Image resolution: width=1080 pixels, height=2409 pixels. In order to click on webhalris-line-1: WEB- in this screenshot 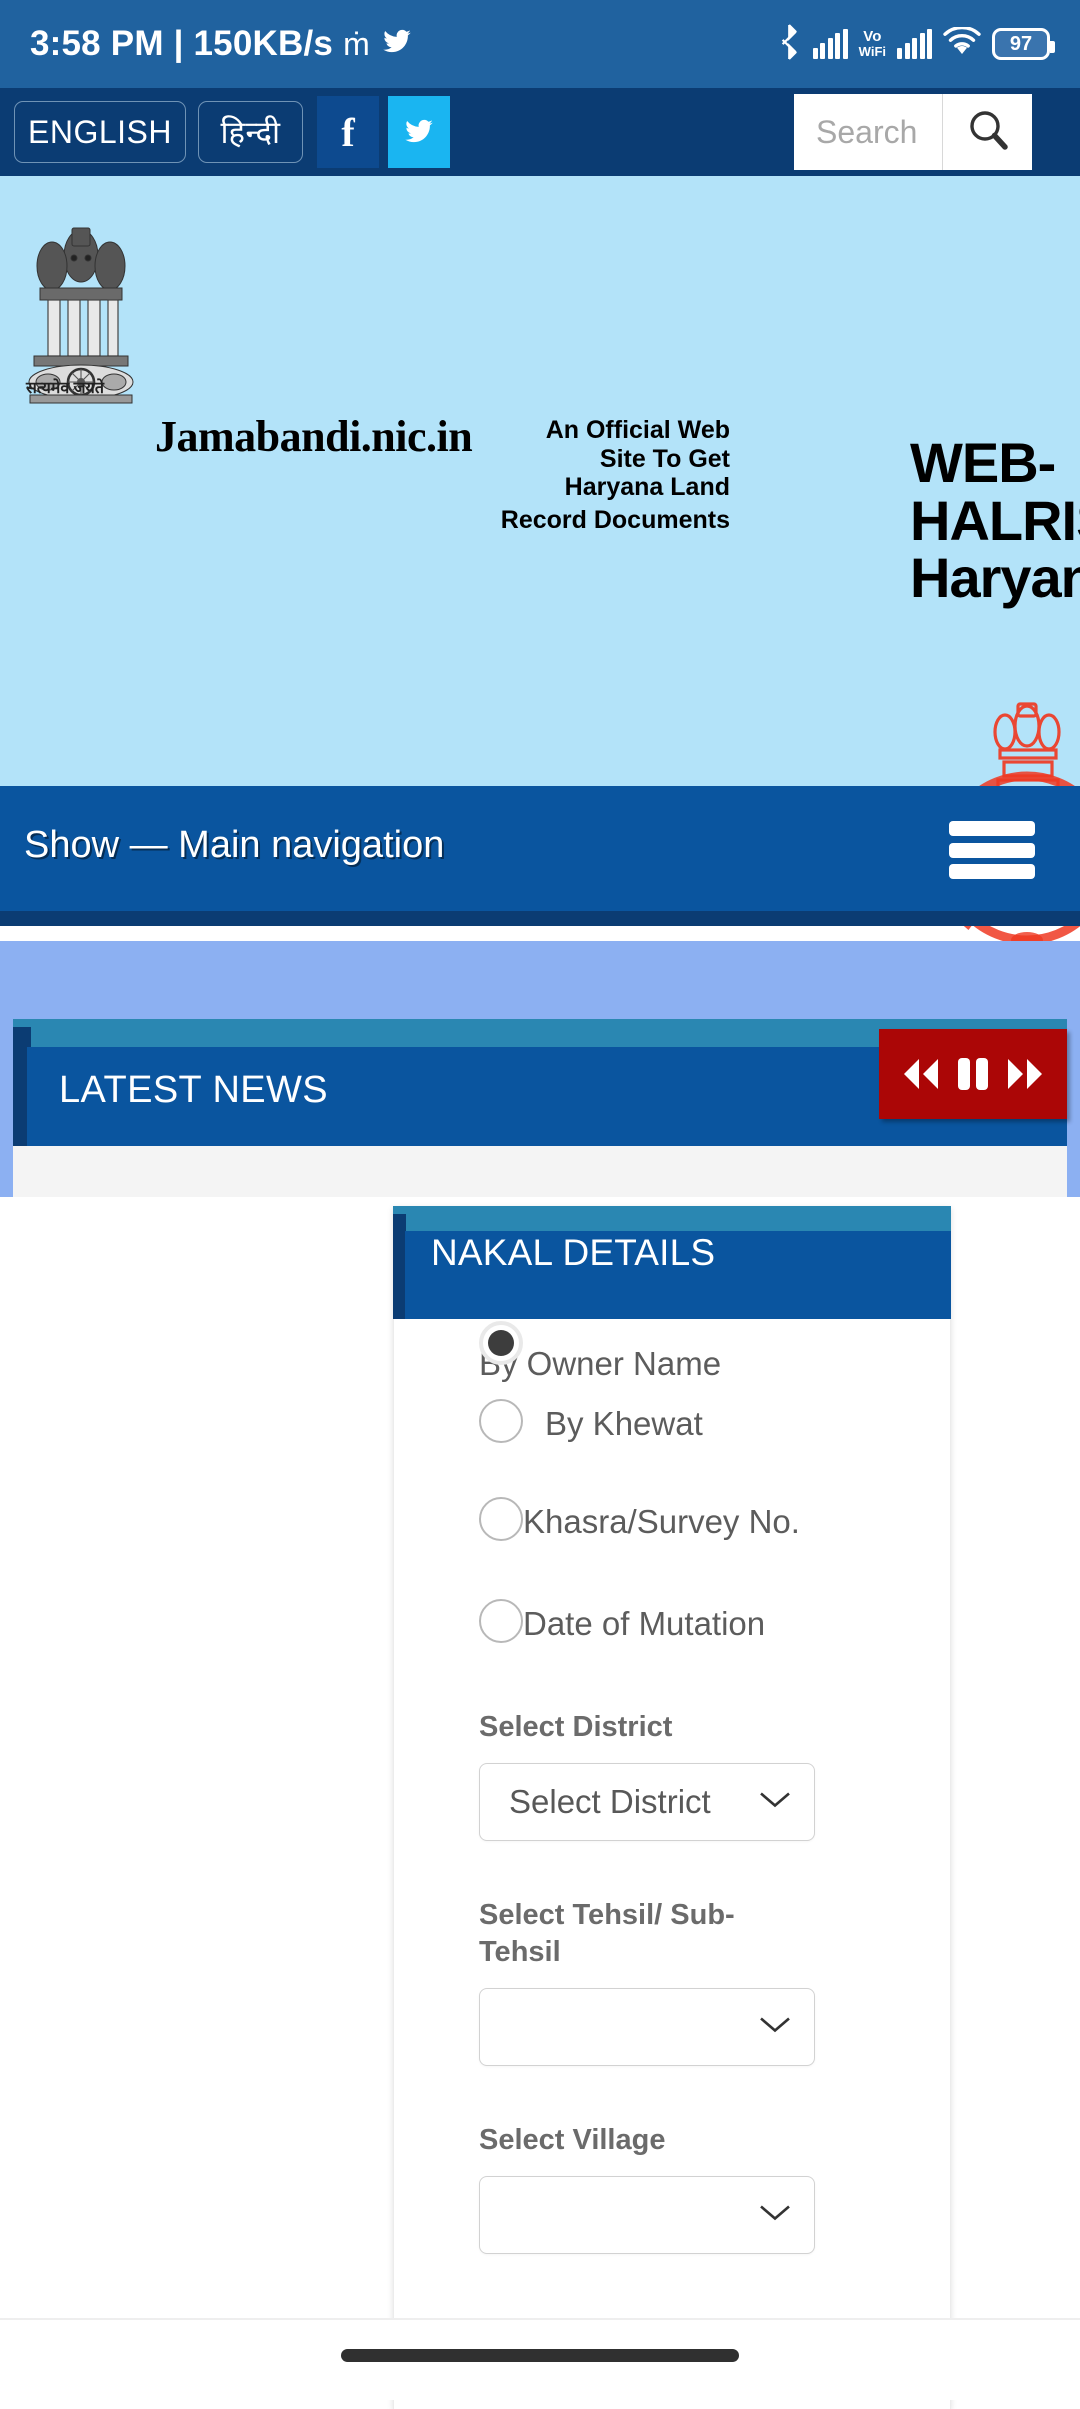, I will do `click(983, 462)`.